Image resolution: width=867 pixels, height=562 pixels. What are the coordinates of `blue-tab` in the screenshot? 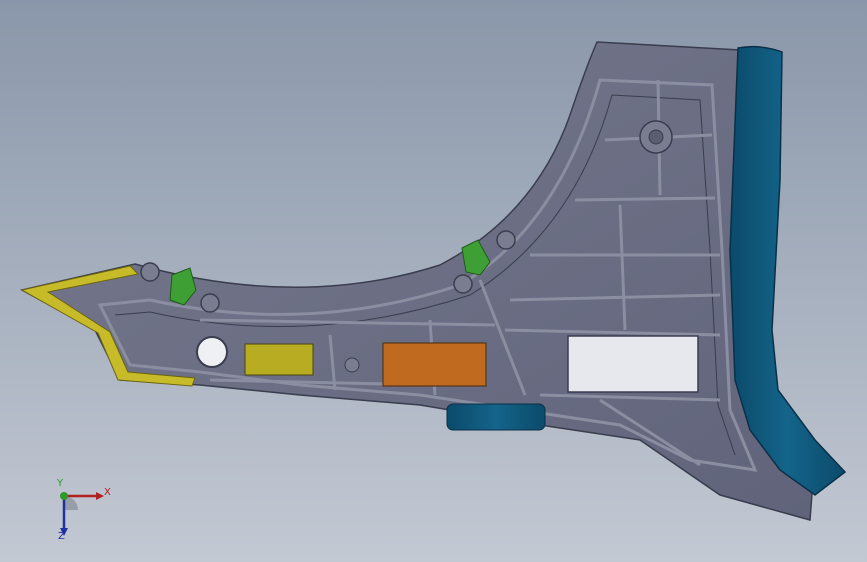 It's located at (496, 417).